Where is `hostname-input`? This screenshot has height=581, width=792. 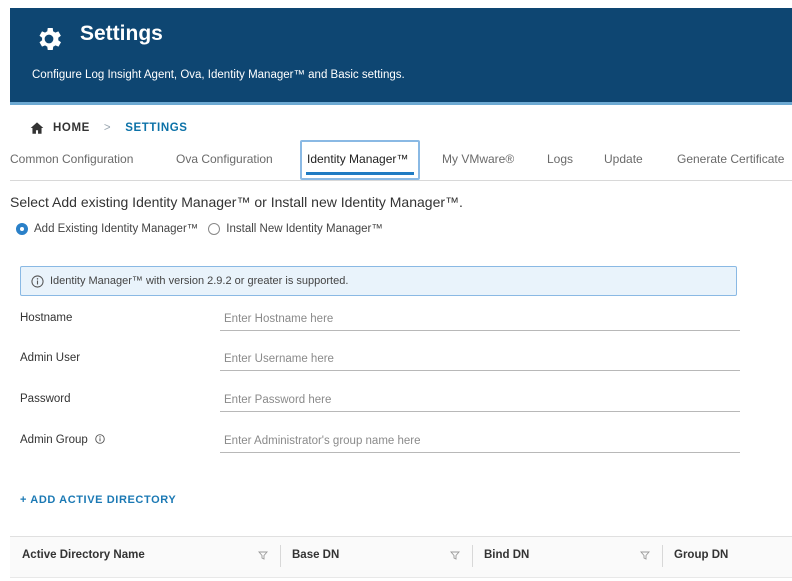
hostname-input is located at coordinates (480, 319).